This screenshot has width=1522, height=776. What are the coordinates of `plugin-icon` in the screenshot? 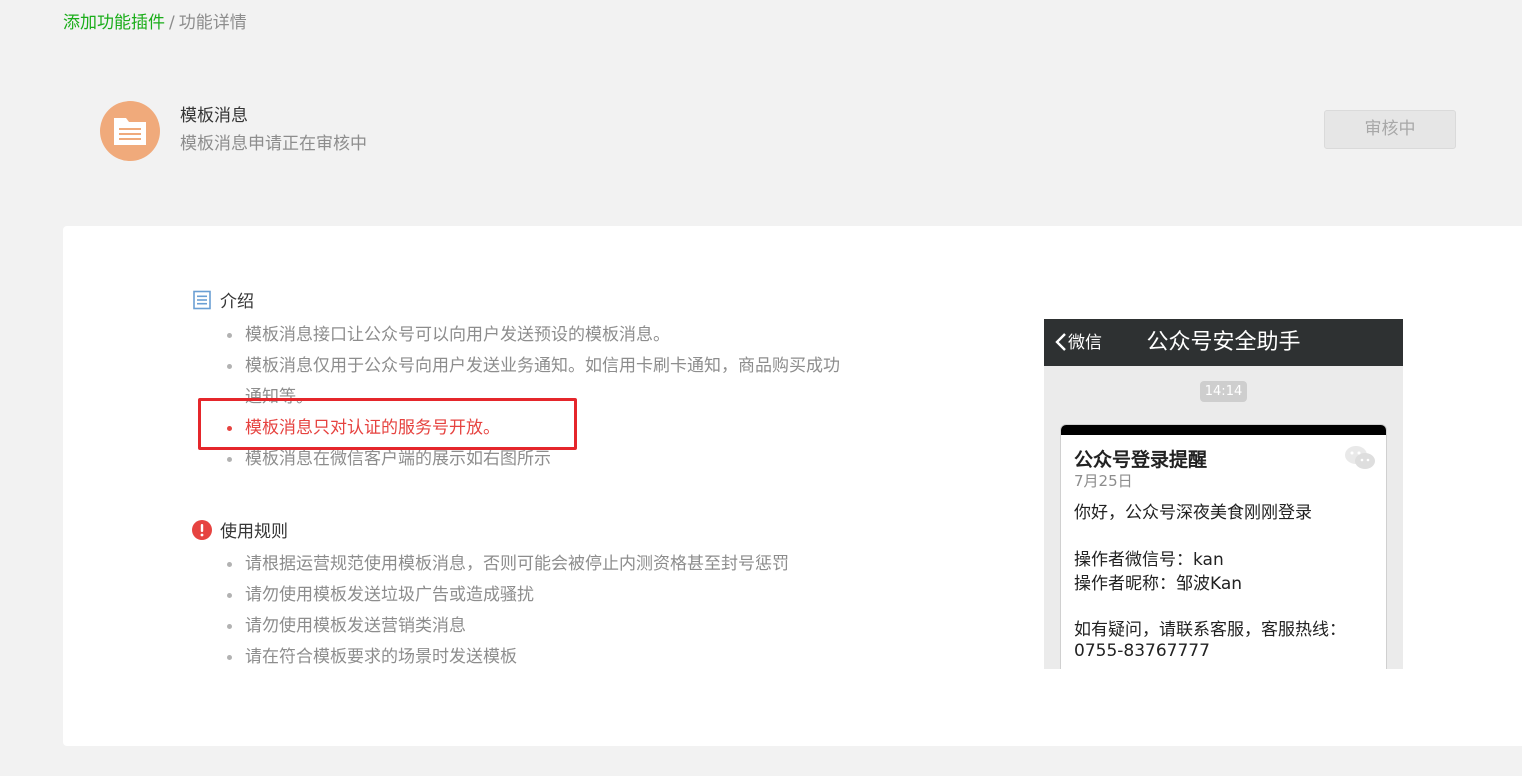 It's located at (130, 131).